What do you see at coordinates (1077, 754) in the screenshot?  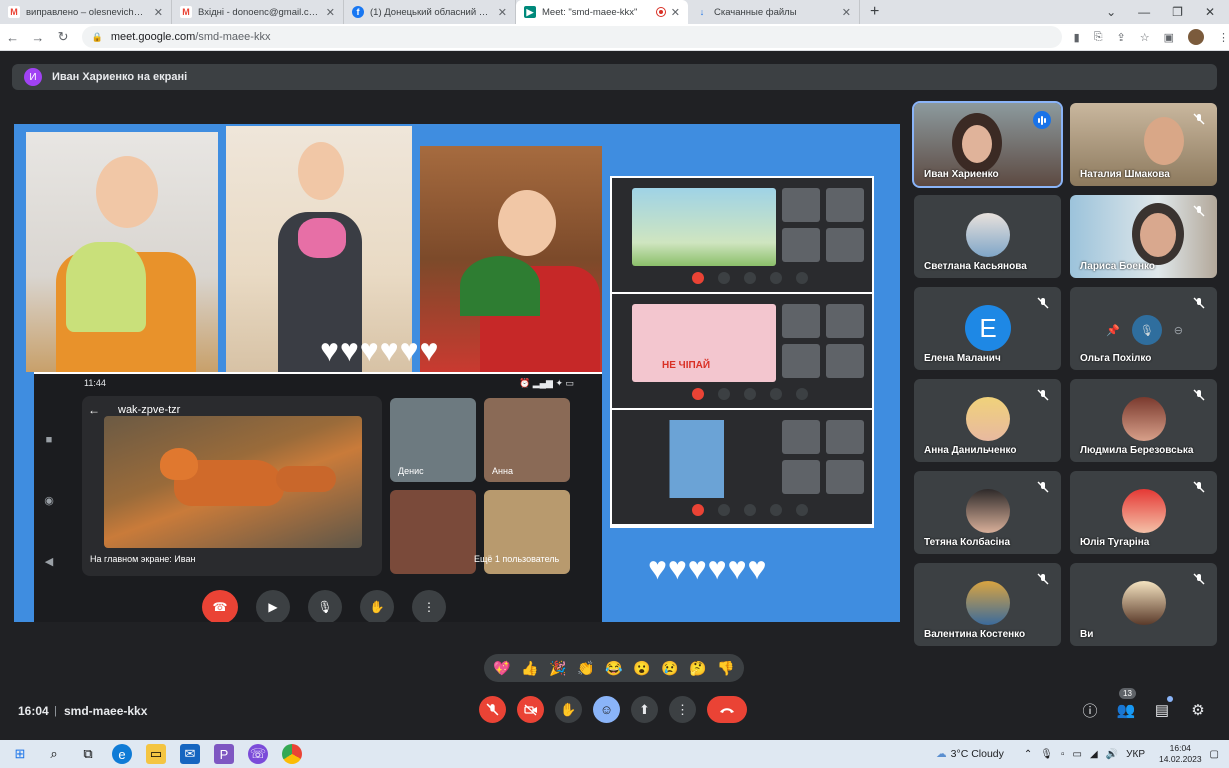 I see `battery-icon: ▭` at bounding box center [1077, 754].